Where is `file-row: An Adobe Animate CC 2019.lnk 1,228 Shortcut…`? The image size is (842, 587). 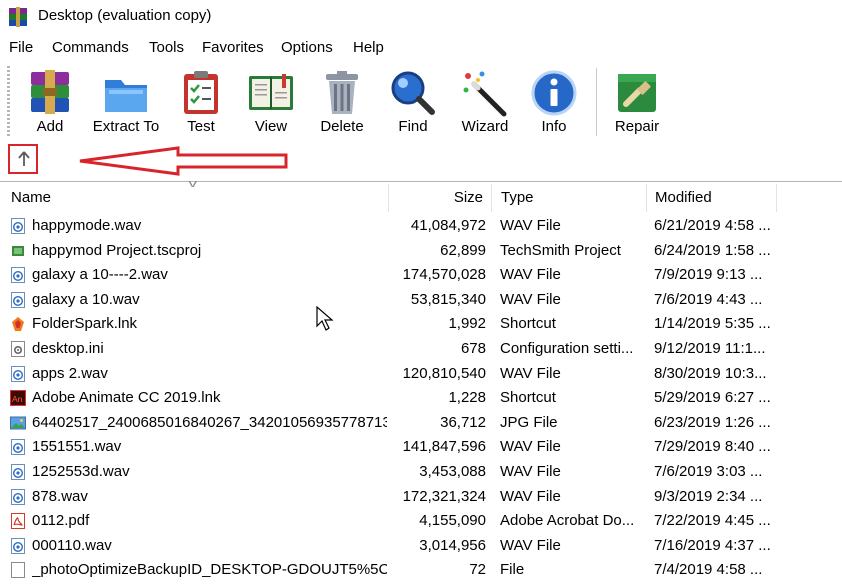
file-row: An Adobe Animate CC 2019.lnk 1,228 Shortcut… is located at coordinates (421, 398).